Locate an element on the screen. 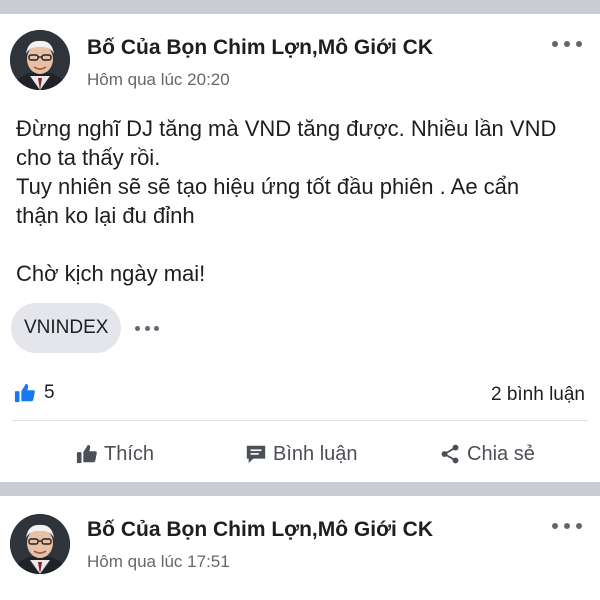 The image size is (600, 600). like-count: 5 is located at coordinates (49, 392).